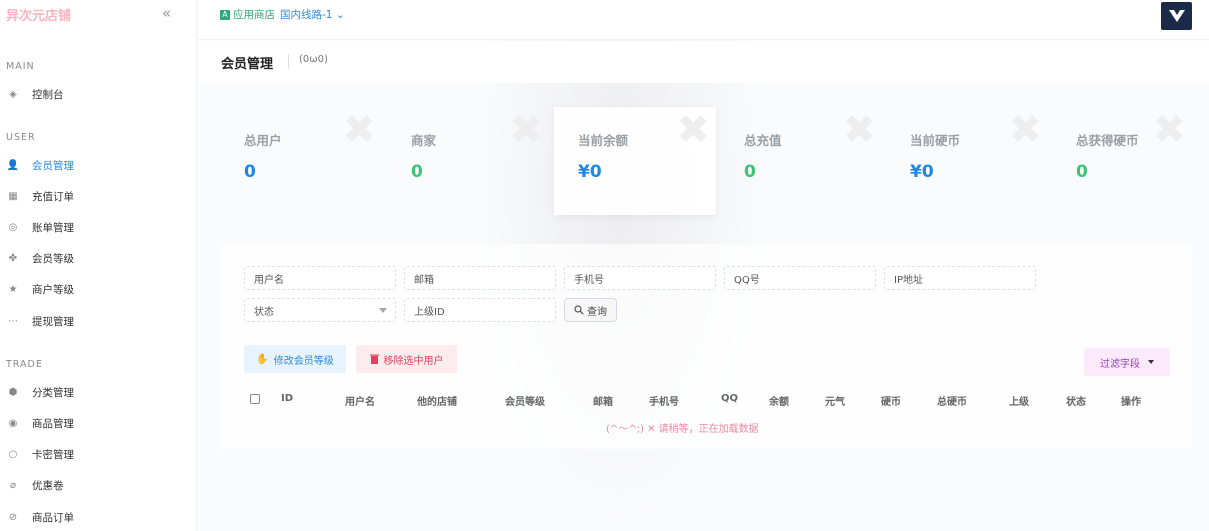 Image resolution: width=1209 pixels, height=531 pixels. I want to click on product-icon: ◉, so click(13, 423).